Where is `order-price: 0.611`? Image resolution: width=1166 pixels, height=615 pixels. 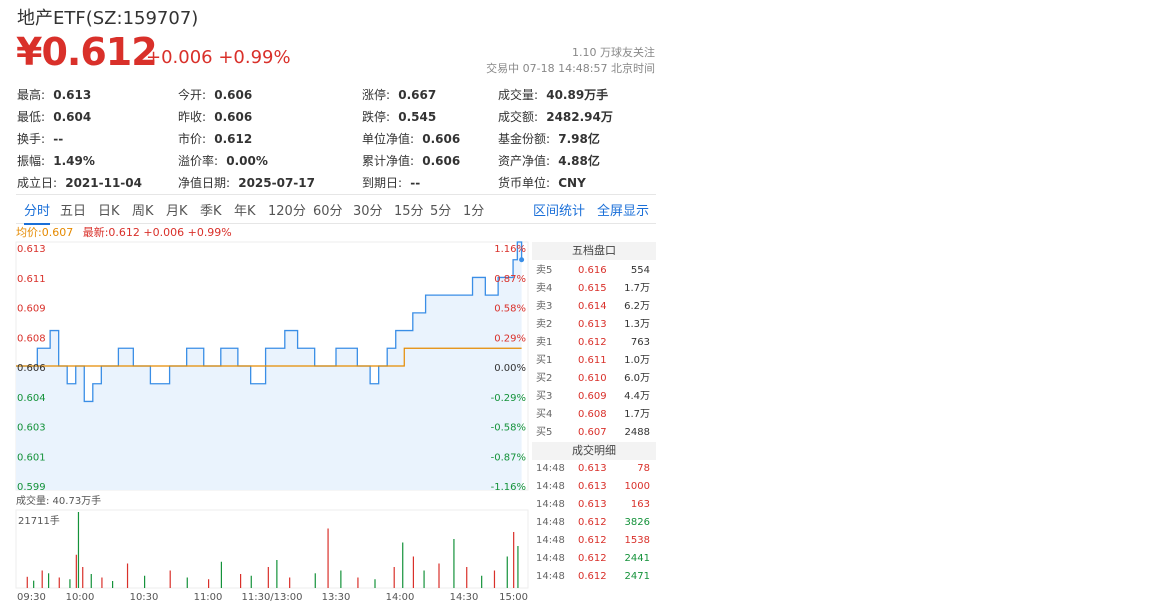
order-price: 0.611 is located at coordinates (592, 360).